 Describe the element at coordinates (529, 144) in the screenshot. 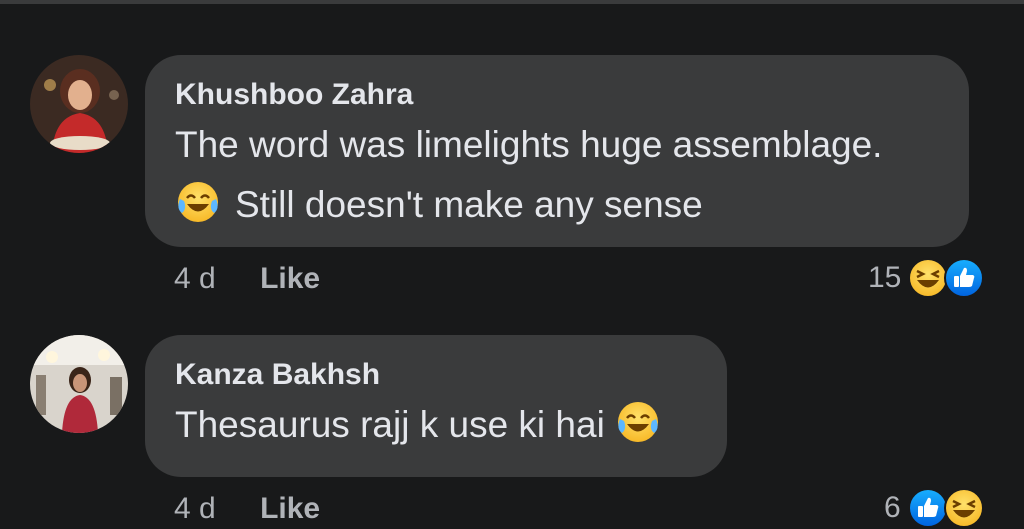

I see `comment-text-line: The word was limelights huge assemblage.` at that location.